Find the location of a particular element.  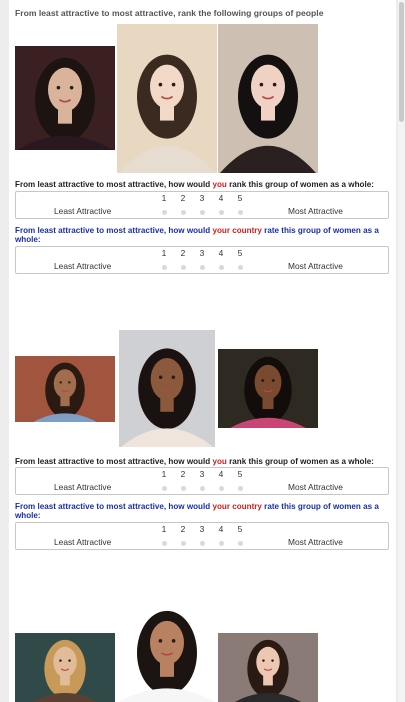

rating-scale-country-2: Least Attractive Most Attractive 1 2 3 4 5 is located at coordinates (202, 536).